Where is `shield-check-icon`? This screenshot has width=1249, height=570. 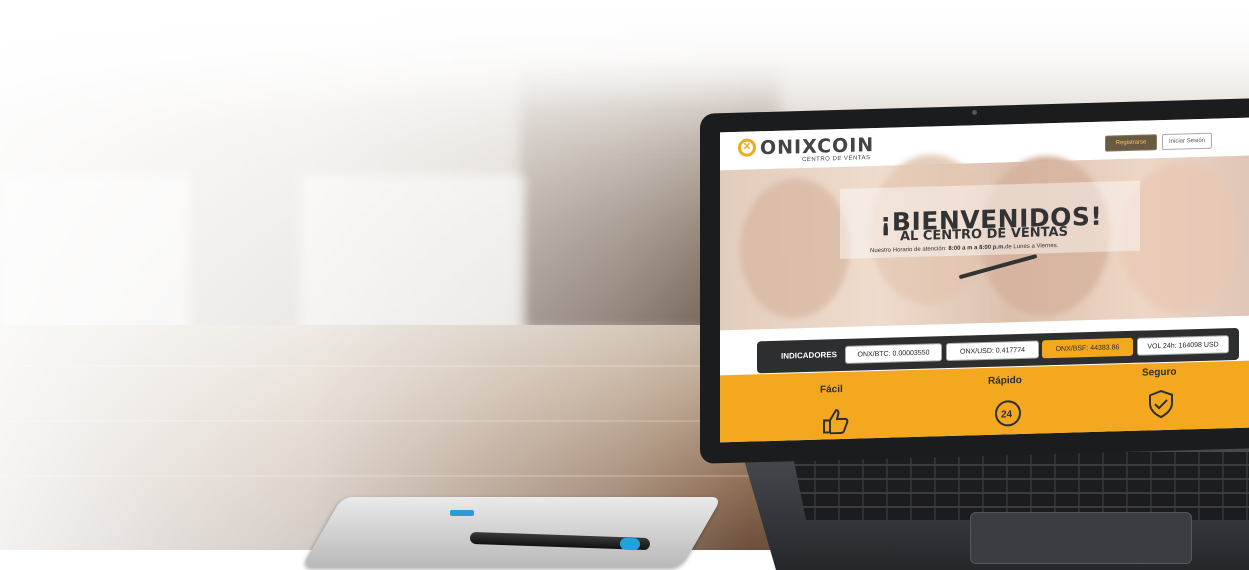
shield-check-icon is located at coordinates (1161, 404).